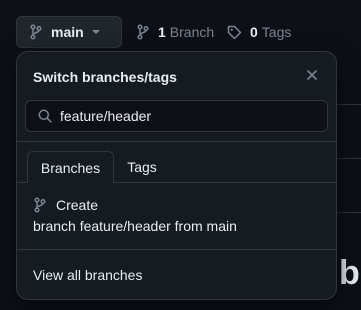 This screenshot has height=310, width=361. Describe the element at coordinates (77, 205) in the screenshot. I see `create-label: Create` at that location.